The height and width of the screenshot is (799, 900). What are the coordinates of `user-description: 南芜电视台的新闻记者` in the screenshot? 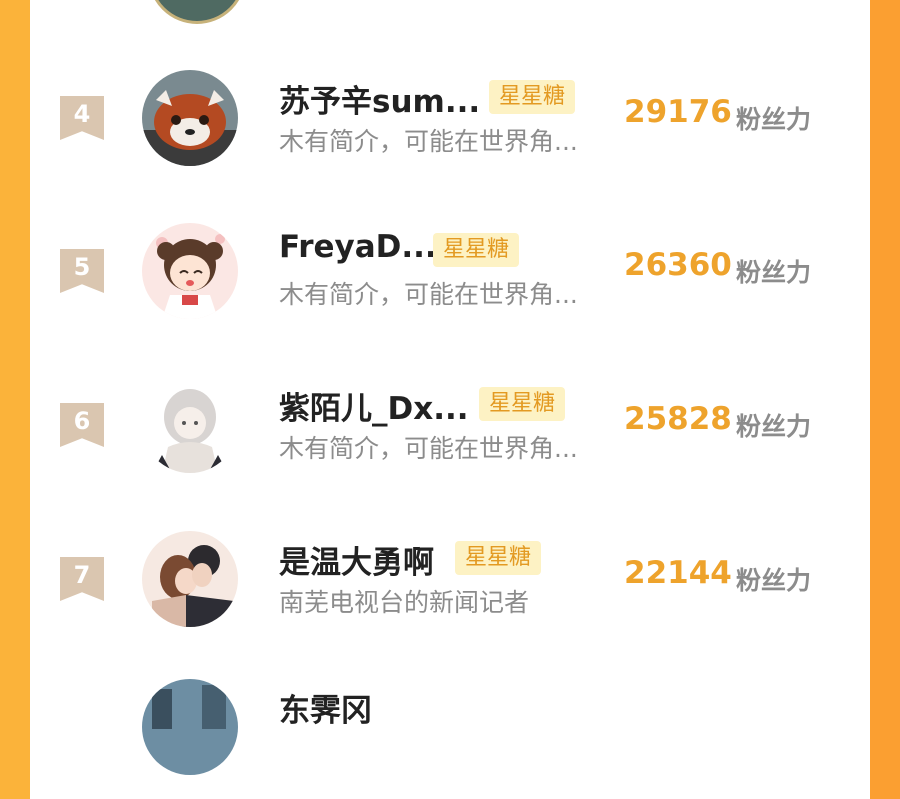 It's located at (404, 602).